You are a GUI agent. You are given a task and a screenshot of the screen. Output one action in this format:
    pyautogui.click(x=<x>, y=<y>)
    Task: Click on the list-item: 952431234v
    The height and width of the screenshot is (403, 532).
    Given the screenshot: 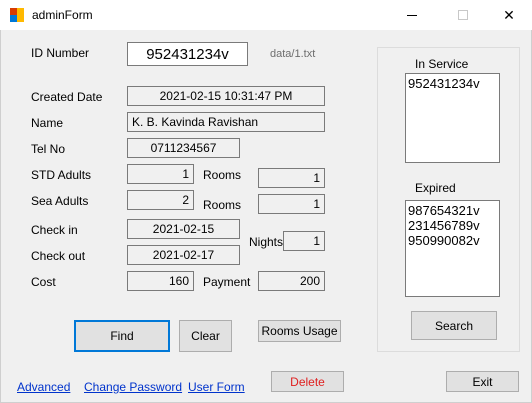 What is the action you would take?
    pyautogui.click(x=452, y=83)
    